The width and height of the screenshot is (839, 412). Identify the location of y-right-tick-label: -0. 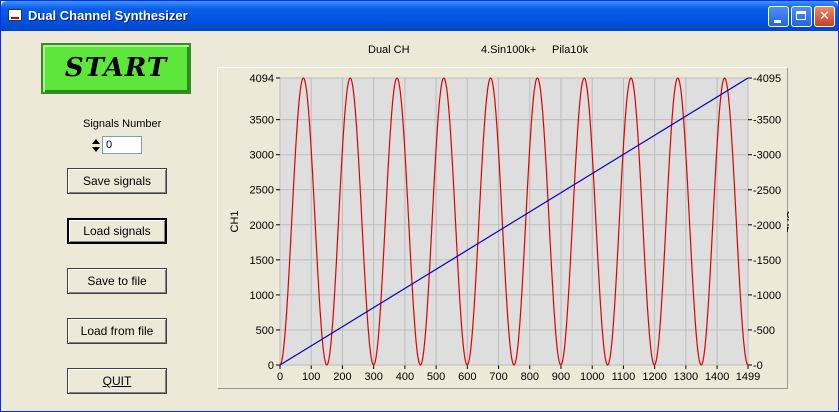
(758, 366).